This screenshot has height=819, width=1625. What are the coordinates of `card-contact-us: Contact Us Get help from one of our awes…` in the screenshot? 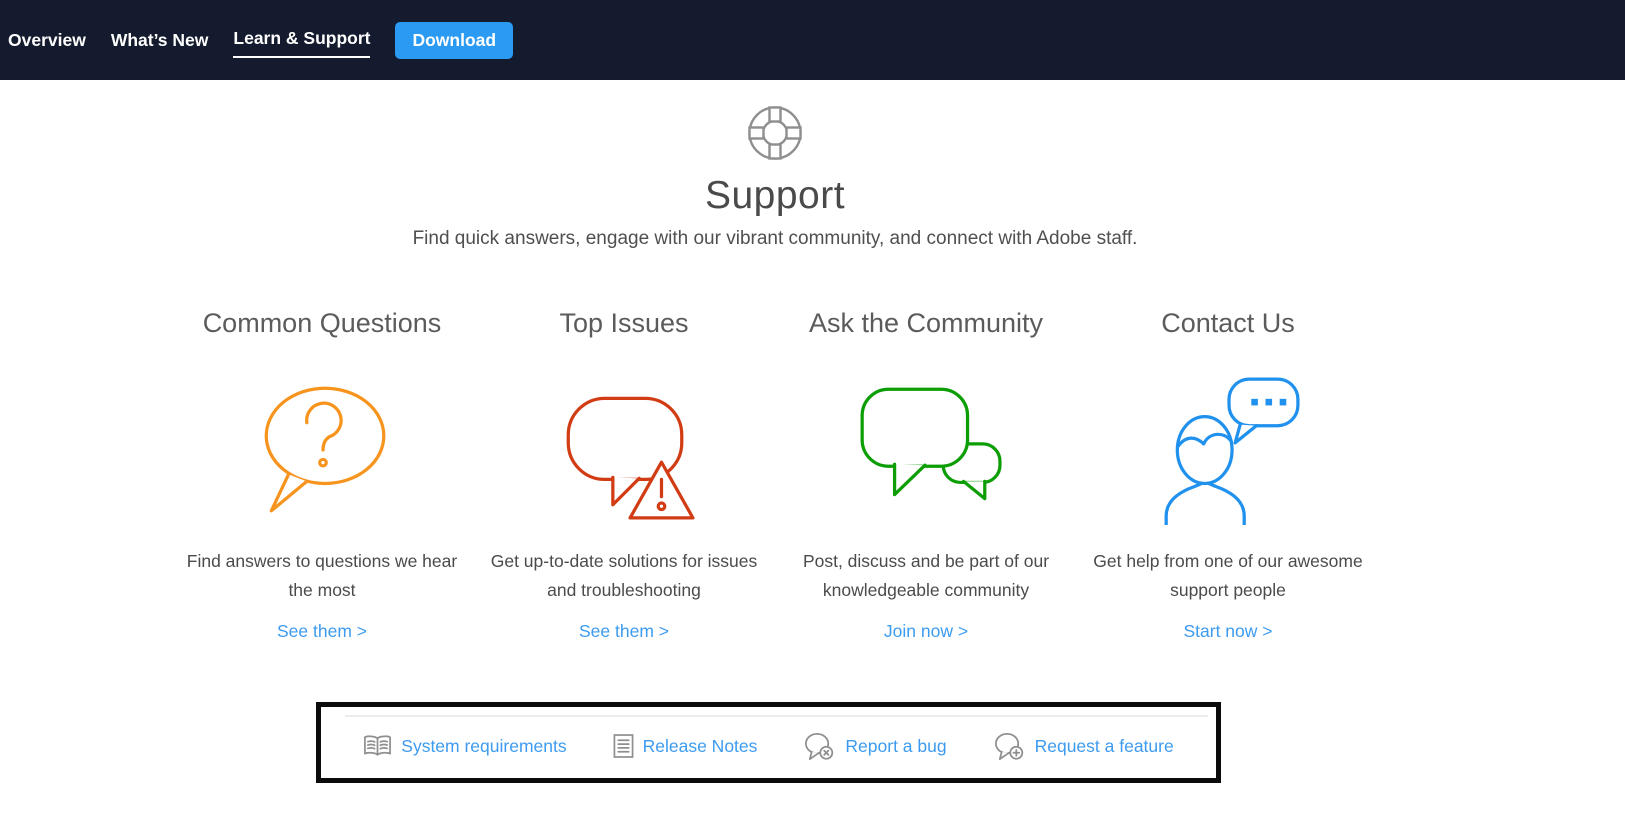 It's located at (1228, 475).